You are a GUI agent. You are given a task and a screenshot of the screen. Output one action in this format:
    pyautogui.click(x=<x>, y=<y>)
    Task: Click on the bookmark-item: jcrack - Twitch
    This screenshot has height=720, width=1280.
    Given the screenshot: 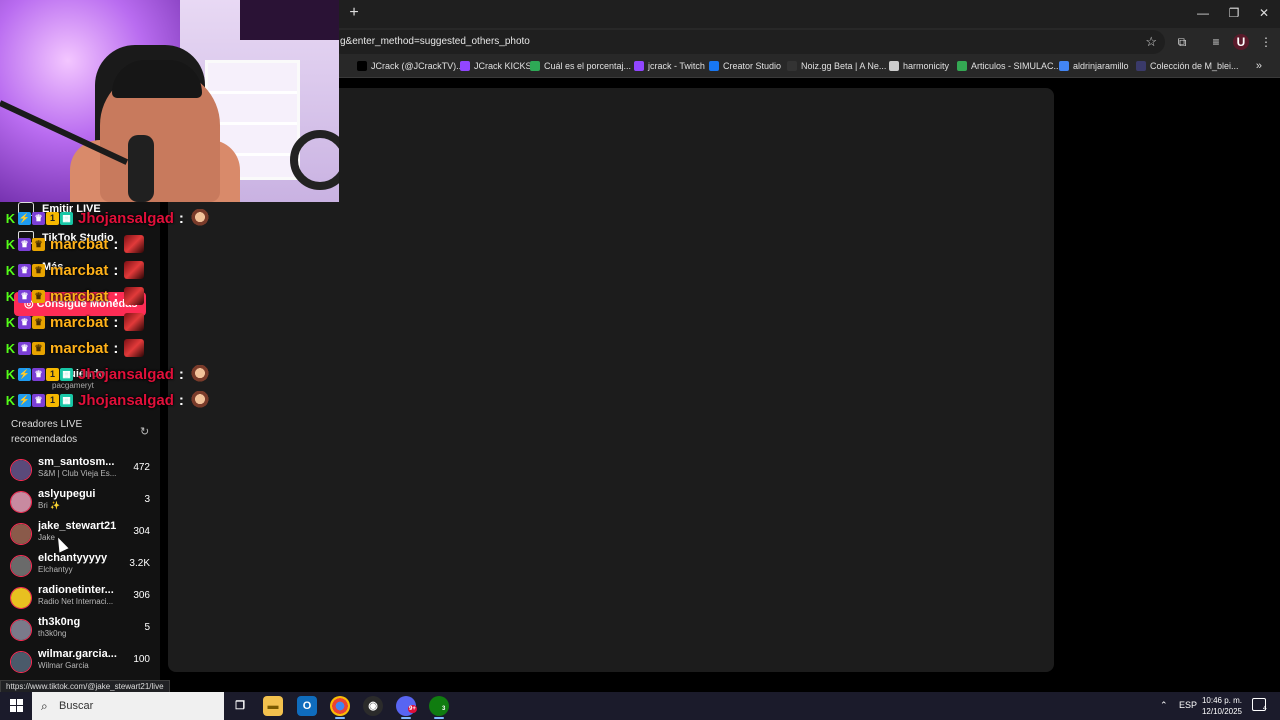 What is the action you would take?
    pyautogui.click(x=669, y=66)
    